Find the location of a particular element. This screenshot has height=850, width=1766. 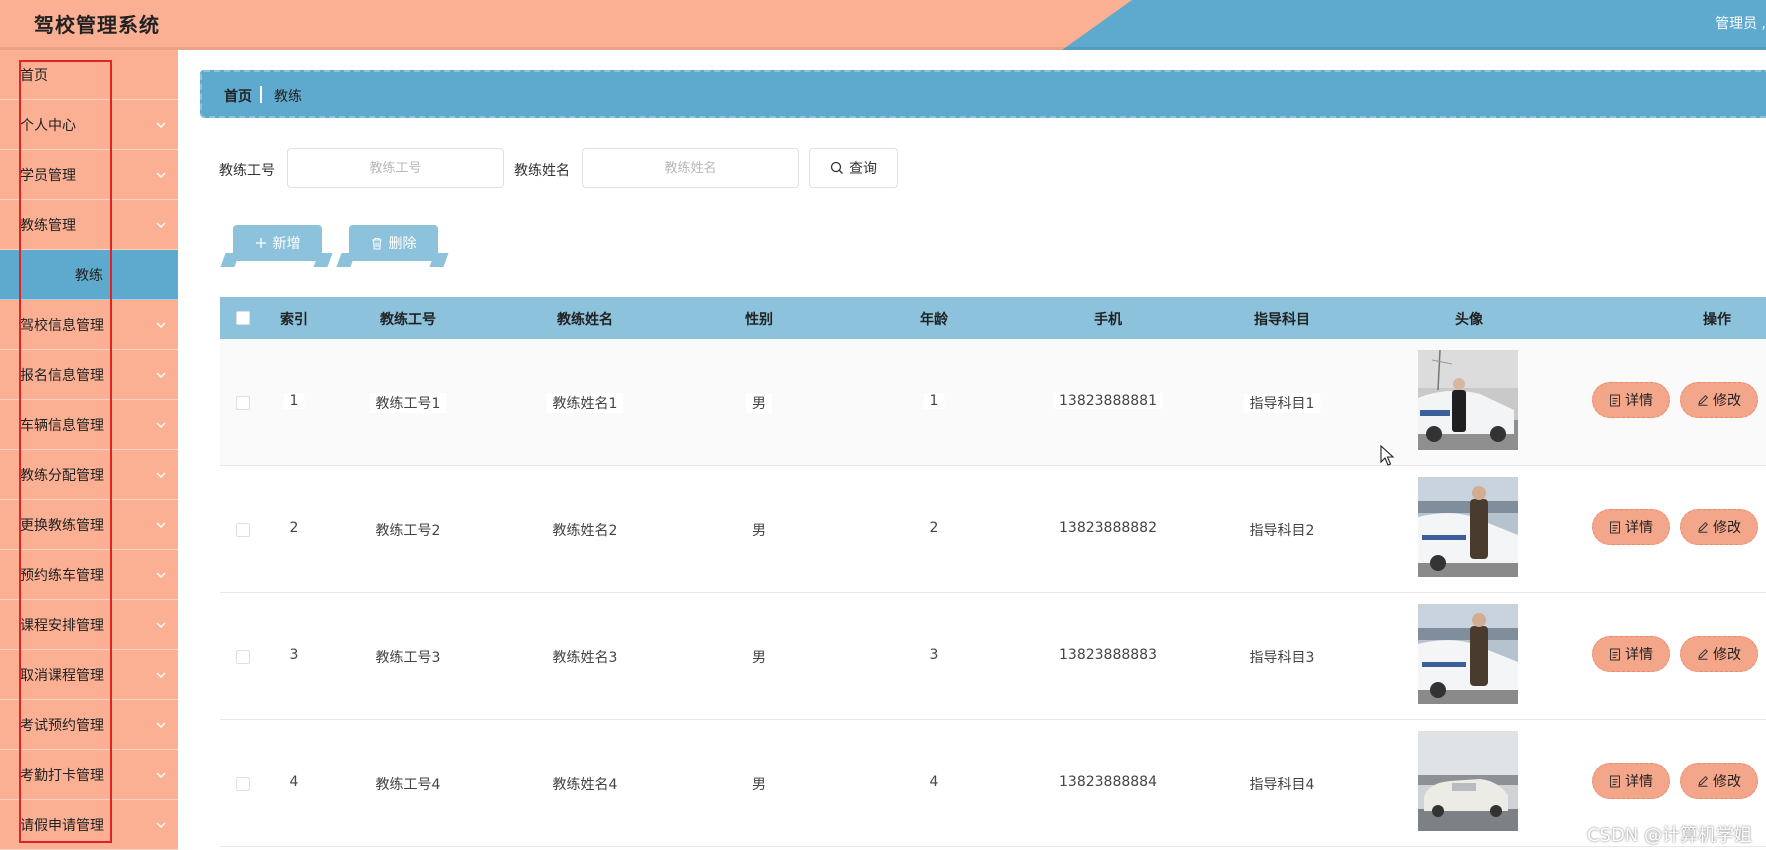

breadcrumb-separator is located at coordinates (261, 94).